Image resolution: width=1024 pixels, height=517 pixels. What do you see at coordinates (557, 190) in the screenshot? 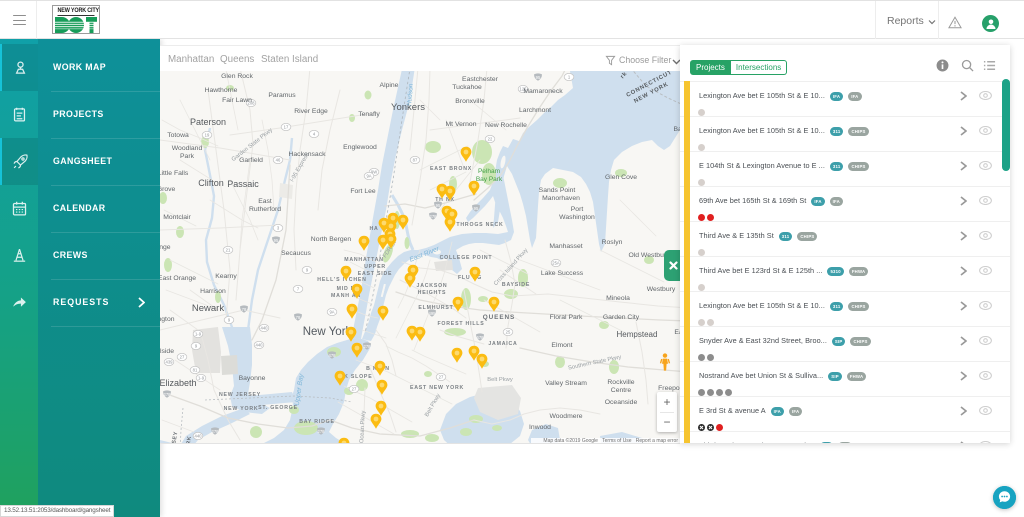
I see `svg-text: Sands Point` at bounding box center [557, 190].